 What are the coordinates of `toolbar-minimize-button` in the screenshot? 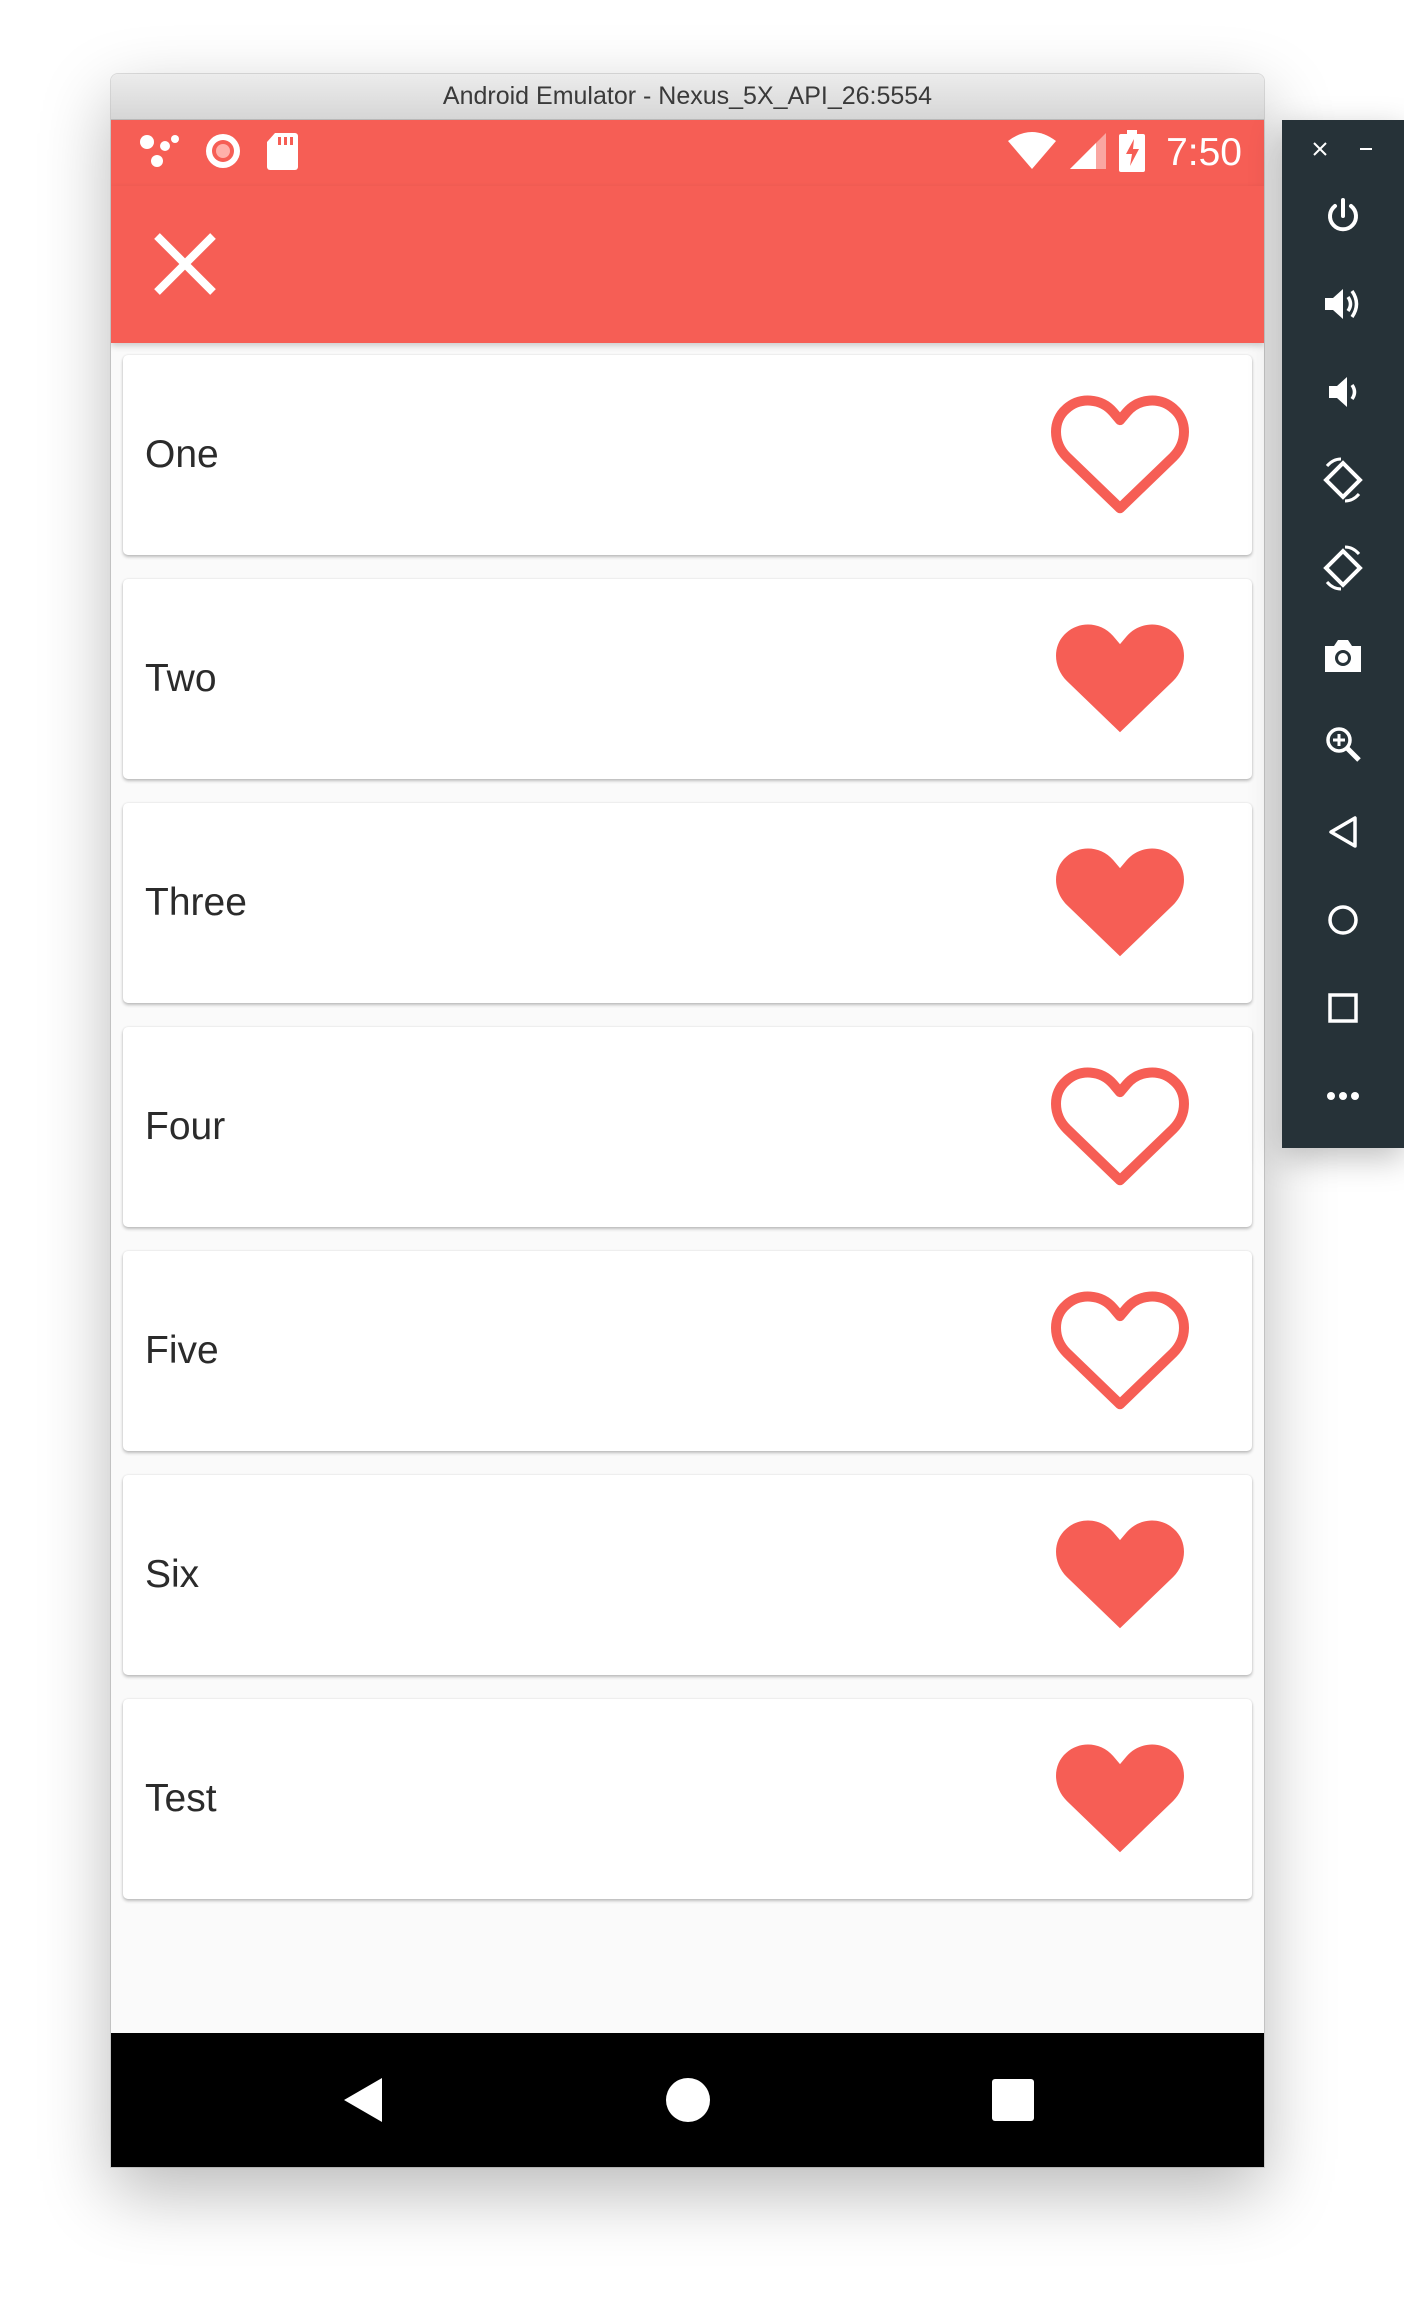 It's located at (1366, 149).